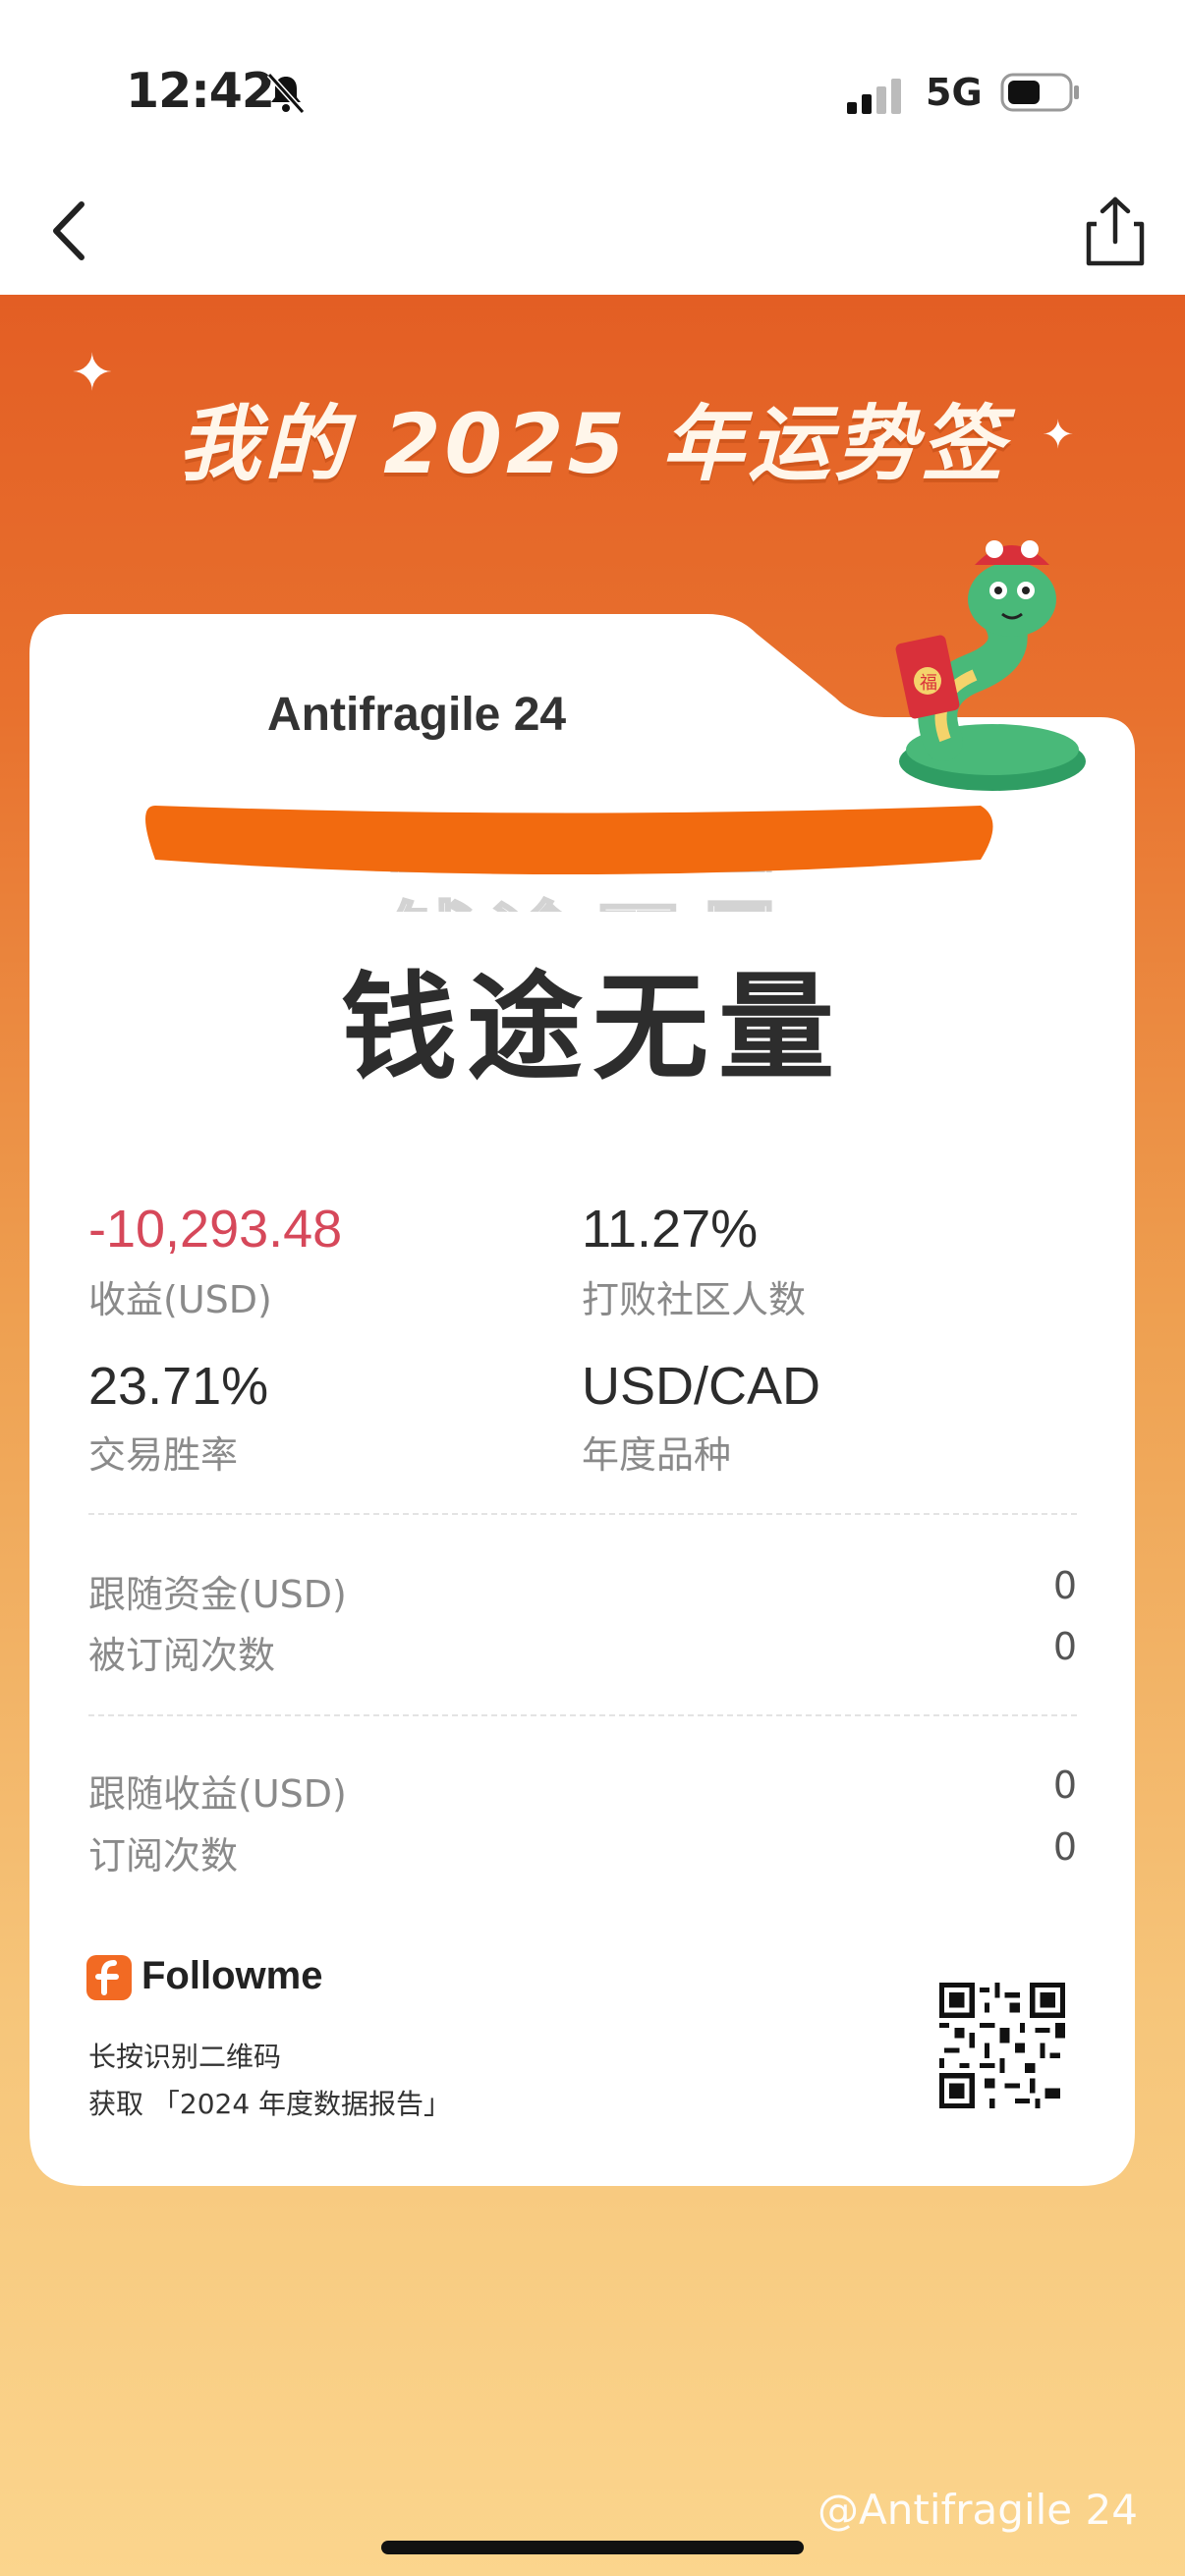 This screenshot has width=1185, height=2576. I want to click on qr-hint-line1: 长按识别二维码, so click(185, 2057).